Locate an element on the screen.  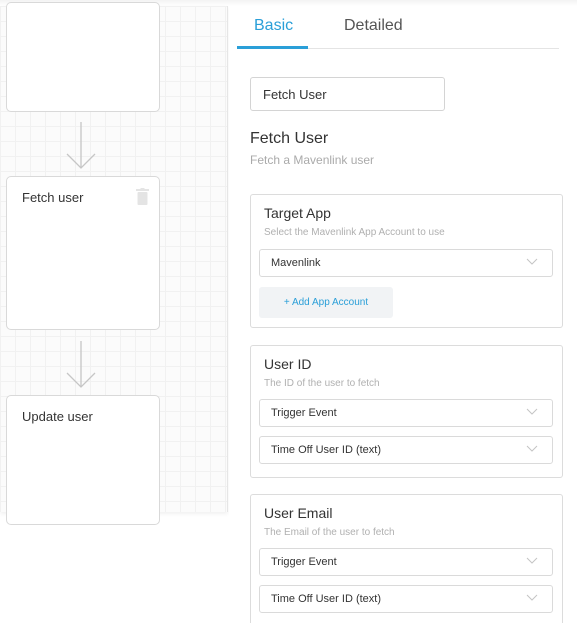
target-app-select: Mavenlink is located at coordinates (406, 263).